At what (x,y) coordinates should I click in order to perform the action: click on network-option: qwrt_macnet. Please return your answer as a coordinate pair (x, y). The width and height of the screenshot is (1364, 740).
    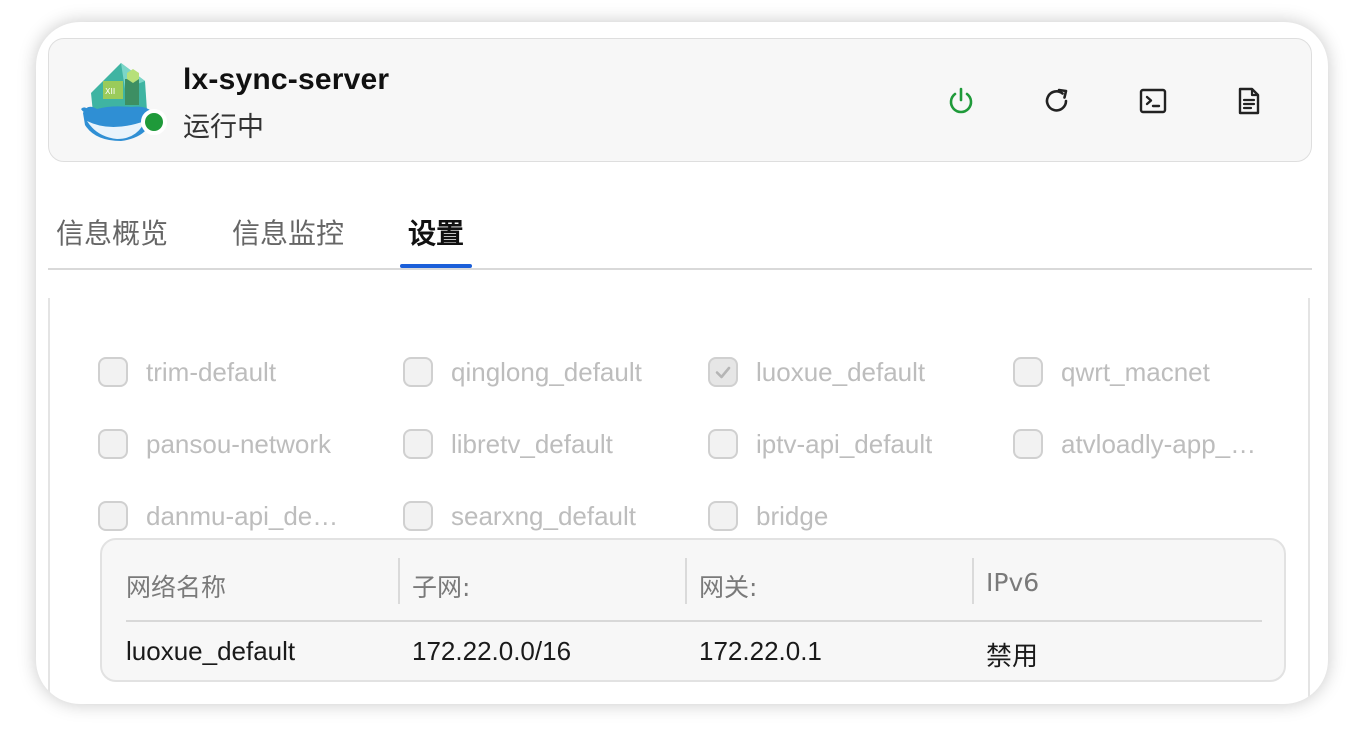
    Looking at the image, I should click on (1111, 372).